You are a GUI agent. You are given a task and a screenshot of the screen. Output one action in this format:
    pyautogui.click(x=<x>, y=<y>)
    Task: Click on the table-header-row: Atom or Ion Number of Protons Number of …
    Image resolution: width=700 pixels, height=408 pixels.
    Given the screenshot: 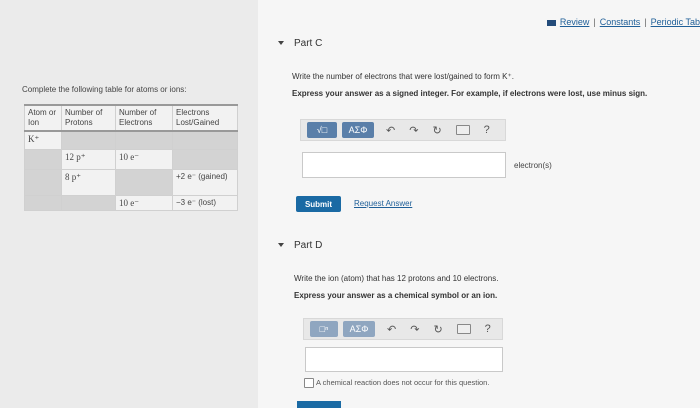 What is the action you would take?
    pyautogui.click(x=131, y=118)
    